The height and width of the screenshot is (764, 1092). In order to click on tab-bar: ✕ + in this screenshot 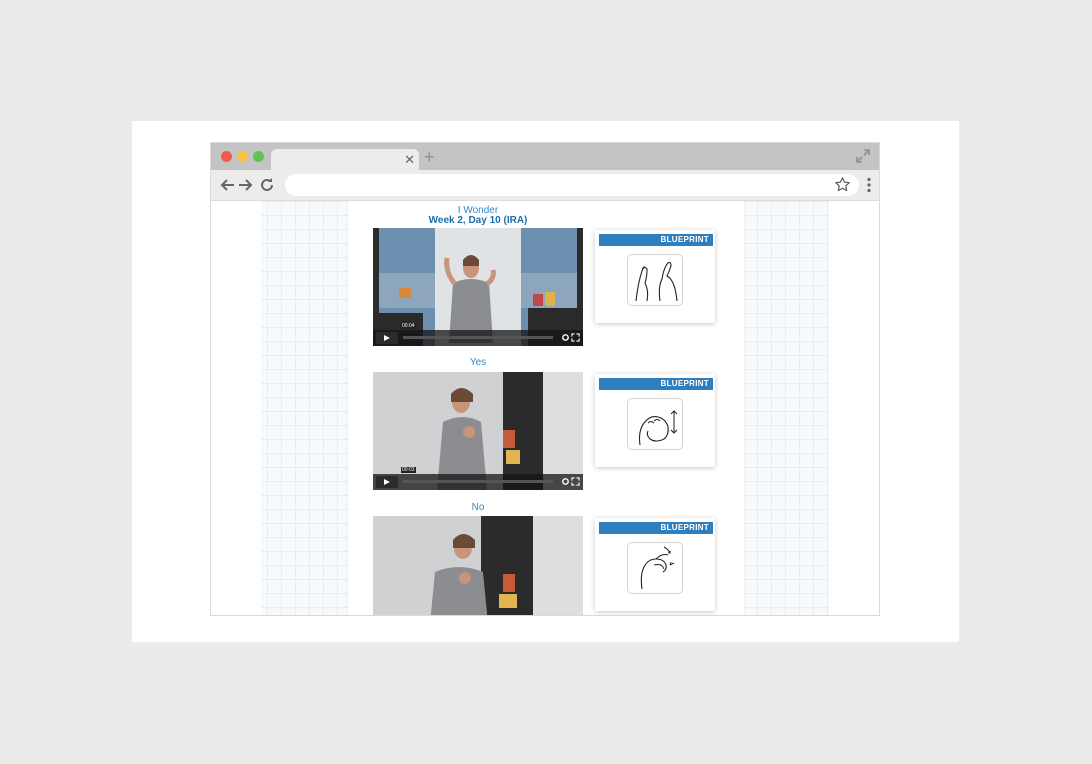, I will do `click(545, 156)`.